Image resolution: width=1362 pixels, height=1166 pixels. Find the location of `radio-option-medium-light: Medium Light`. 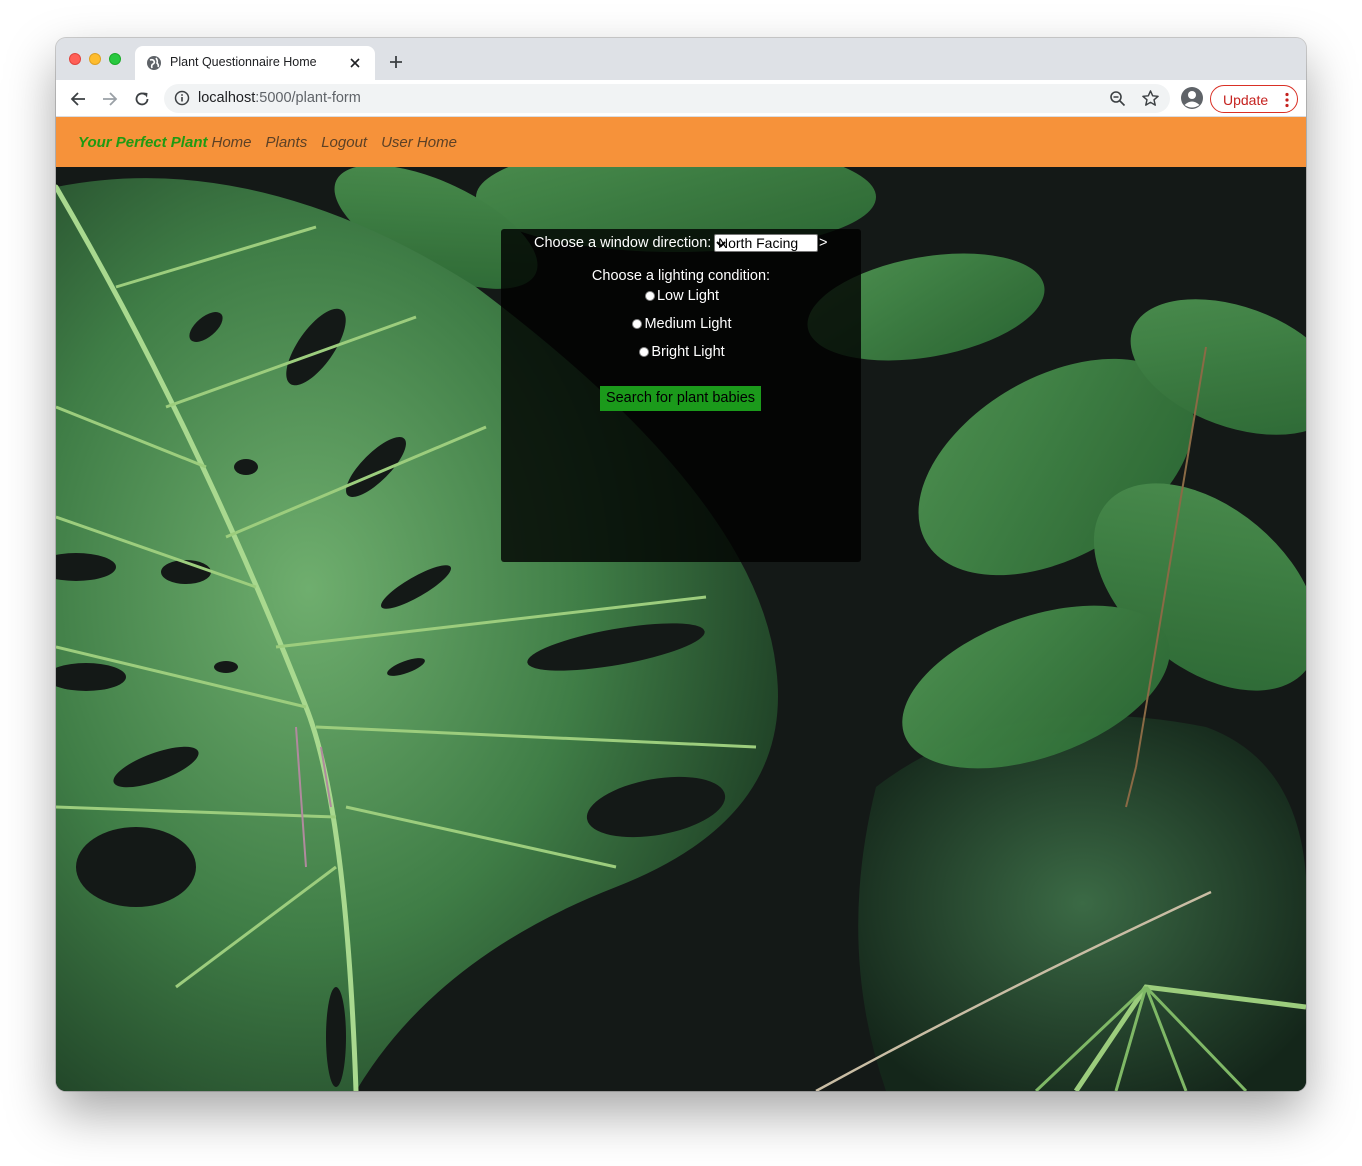

radio-option-medium-light: Medium Light is located at coordinates (681, 326).